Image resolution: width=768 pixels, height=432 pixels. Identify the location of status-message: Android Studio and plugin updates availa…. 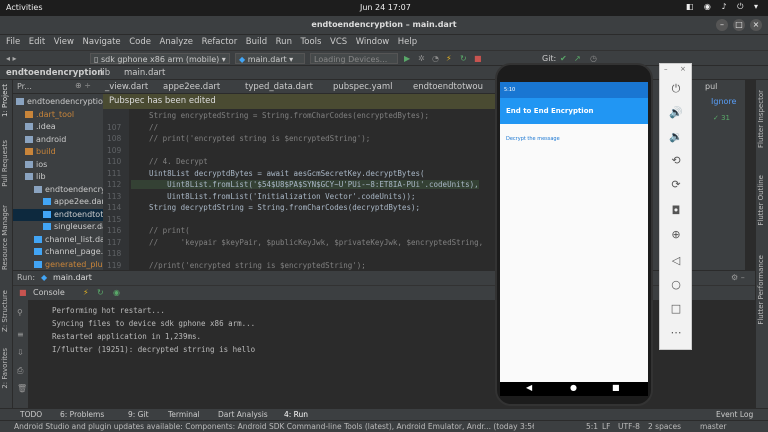
(274, 426).